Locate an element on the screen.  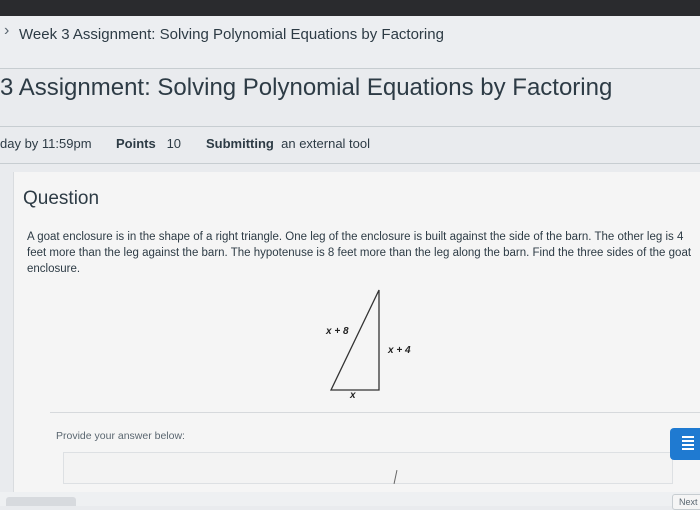
submitting-info: Submitting an external tool is located at coordinates (288, 143).